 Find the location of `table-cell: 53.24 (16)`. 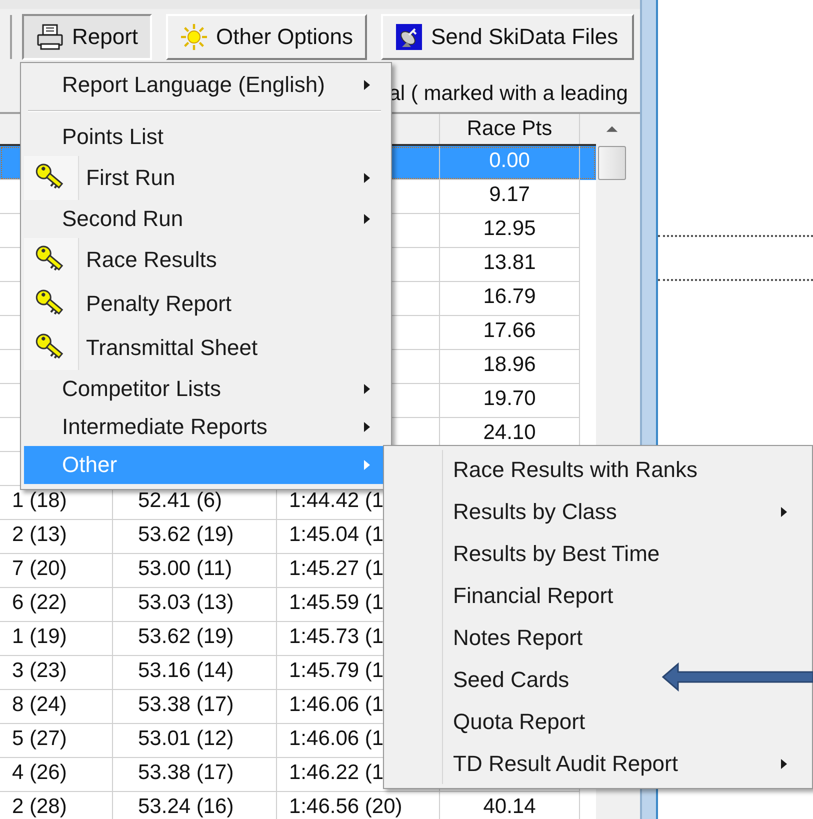

table-cell: 53.24 (16) is located at coordinates (195, 805).